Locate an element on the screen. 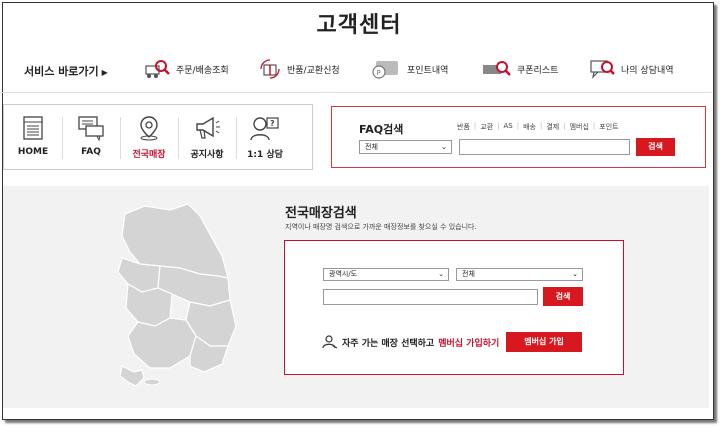 This screenshot has height=426, width=720. service-item-label: 포인트내역 is located at coordinates (428, 70).